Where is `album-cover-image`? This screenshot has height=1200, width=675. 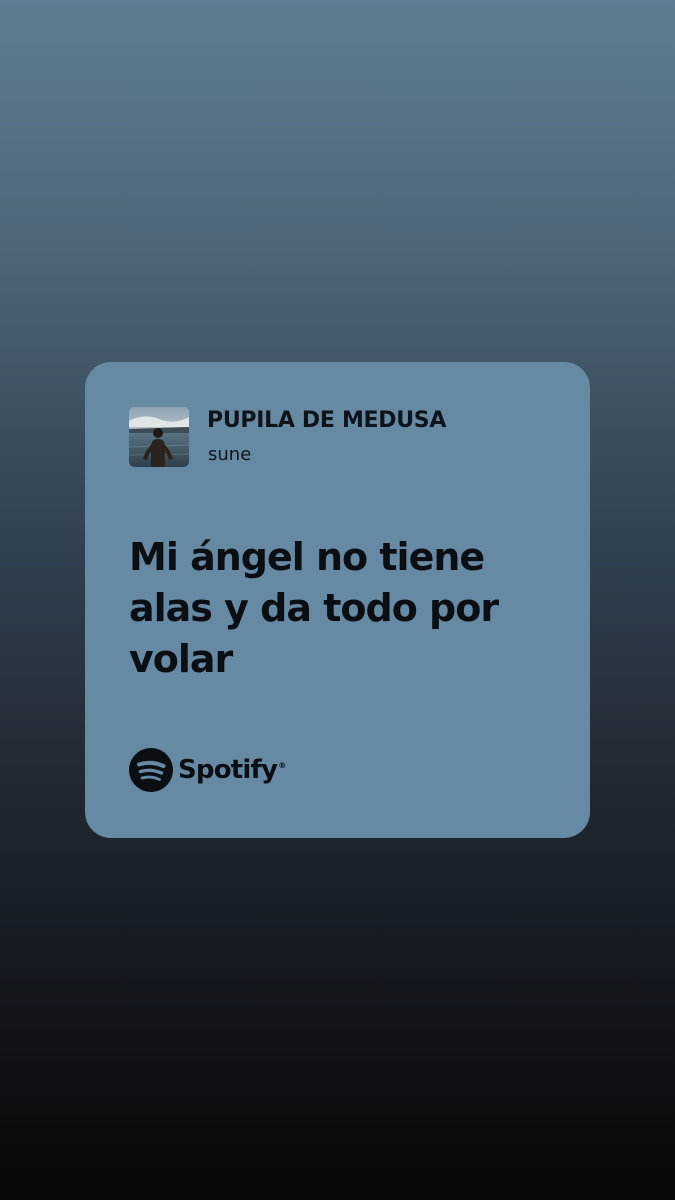
album-cover-image is located at coordinates (159, 437).